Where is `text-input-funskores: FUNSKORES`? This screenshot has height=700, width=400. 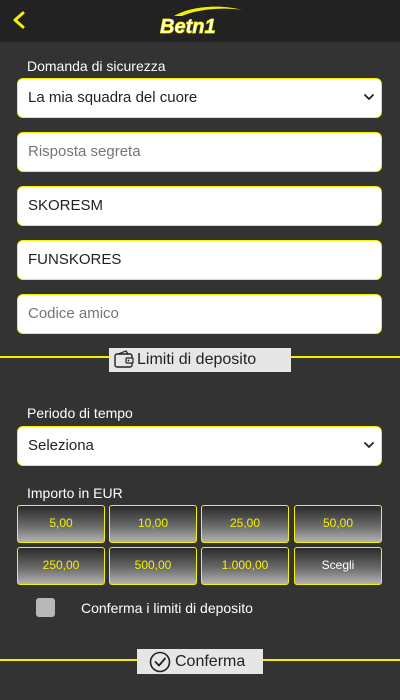 text-input-funskores: FUNSKORES is located at coordinates (199, 260).